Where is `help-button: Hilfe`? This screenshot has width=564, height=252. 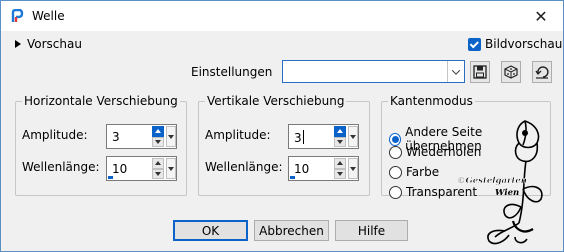
help-button: Hilfe is located at coordinates (371, 230).